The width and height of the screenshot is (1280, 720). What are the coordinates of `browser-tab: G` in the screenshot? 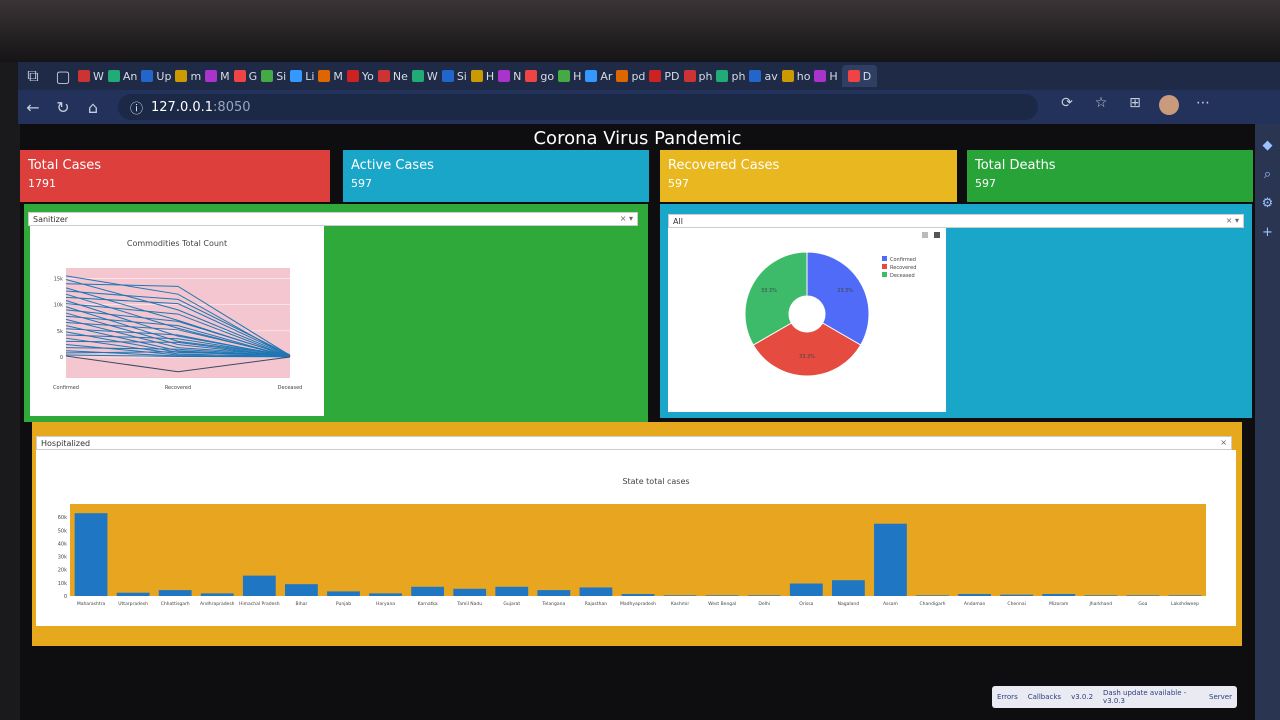 It's located at (245, 76).